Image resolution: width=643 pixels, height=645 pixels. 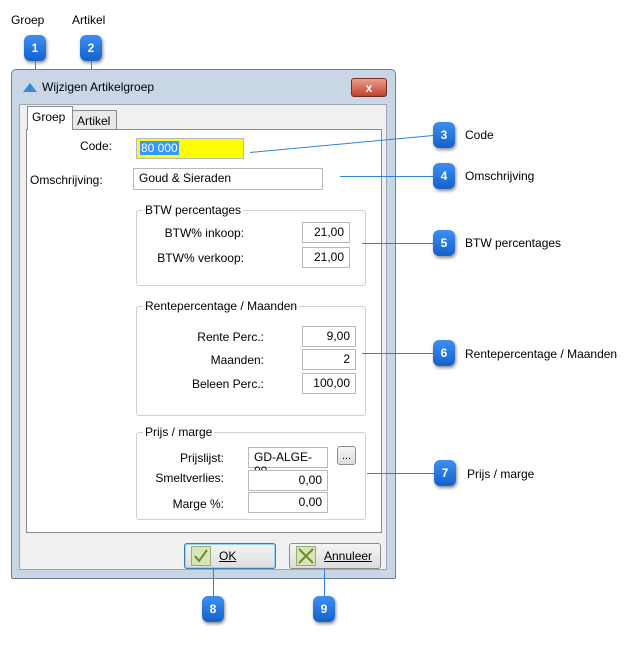 I want to click on btw-inkoop-label: BTW% inkoop:, so click(x=204, y=233).